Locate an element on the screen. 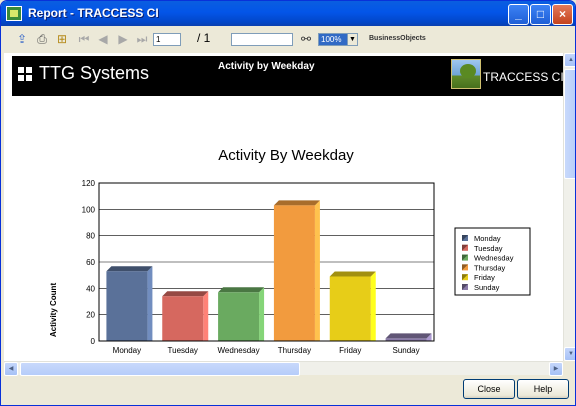 This screenshot has height=406, width=576. legend-label: Thursday is located at coordinates (490, 267).